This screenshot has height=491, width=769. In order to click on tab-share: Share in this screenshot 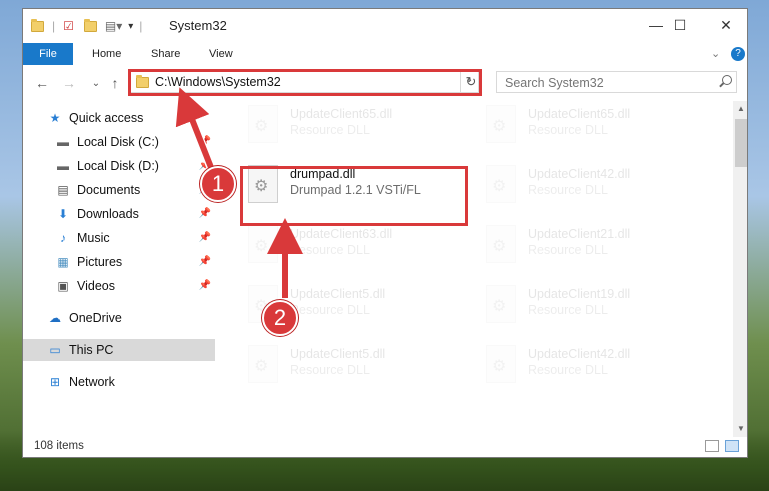, I will do `click(165, 54)`.